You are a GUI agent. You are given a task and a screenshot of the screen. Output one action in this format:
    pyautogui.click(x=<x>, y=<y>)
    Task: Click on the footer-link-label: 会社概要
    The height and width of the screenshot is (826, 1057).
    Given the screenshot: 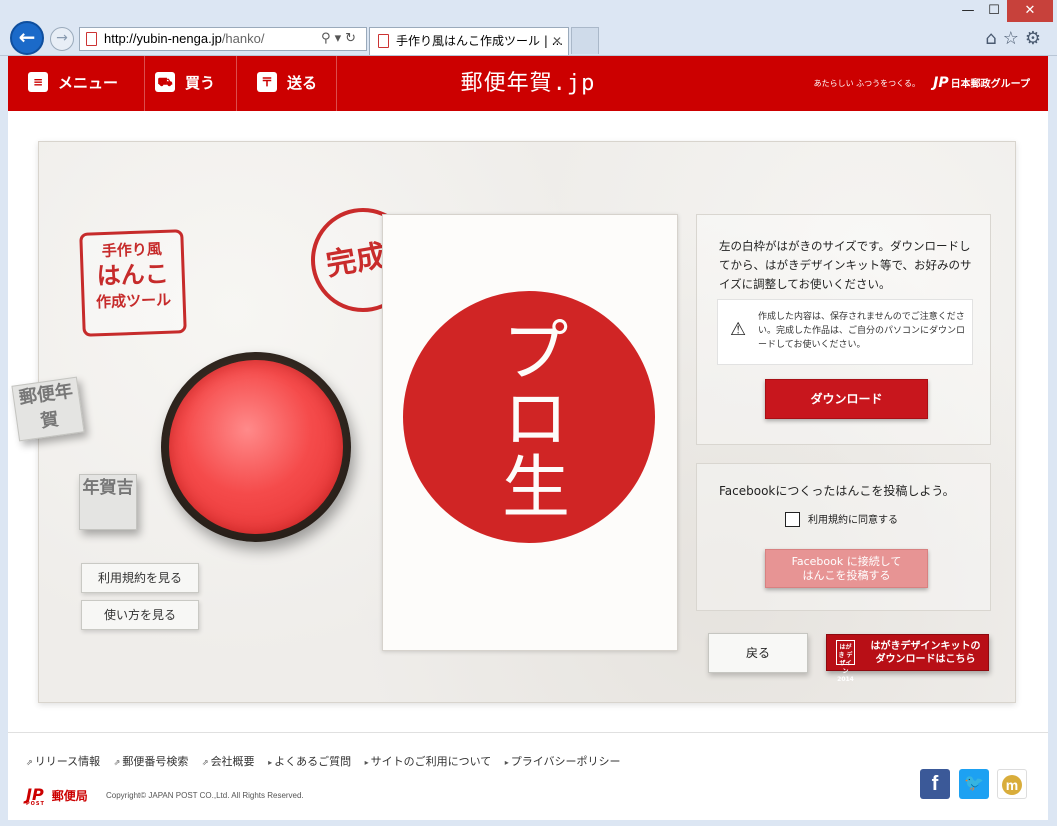 What is the action you would take?
    pyautogui.click(x=232, y=761)
    